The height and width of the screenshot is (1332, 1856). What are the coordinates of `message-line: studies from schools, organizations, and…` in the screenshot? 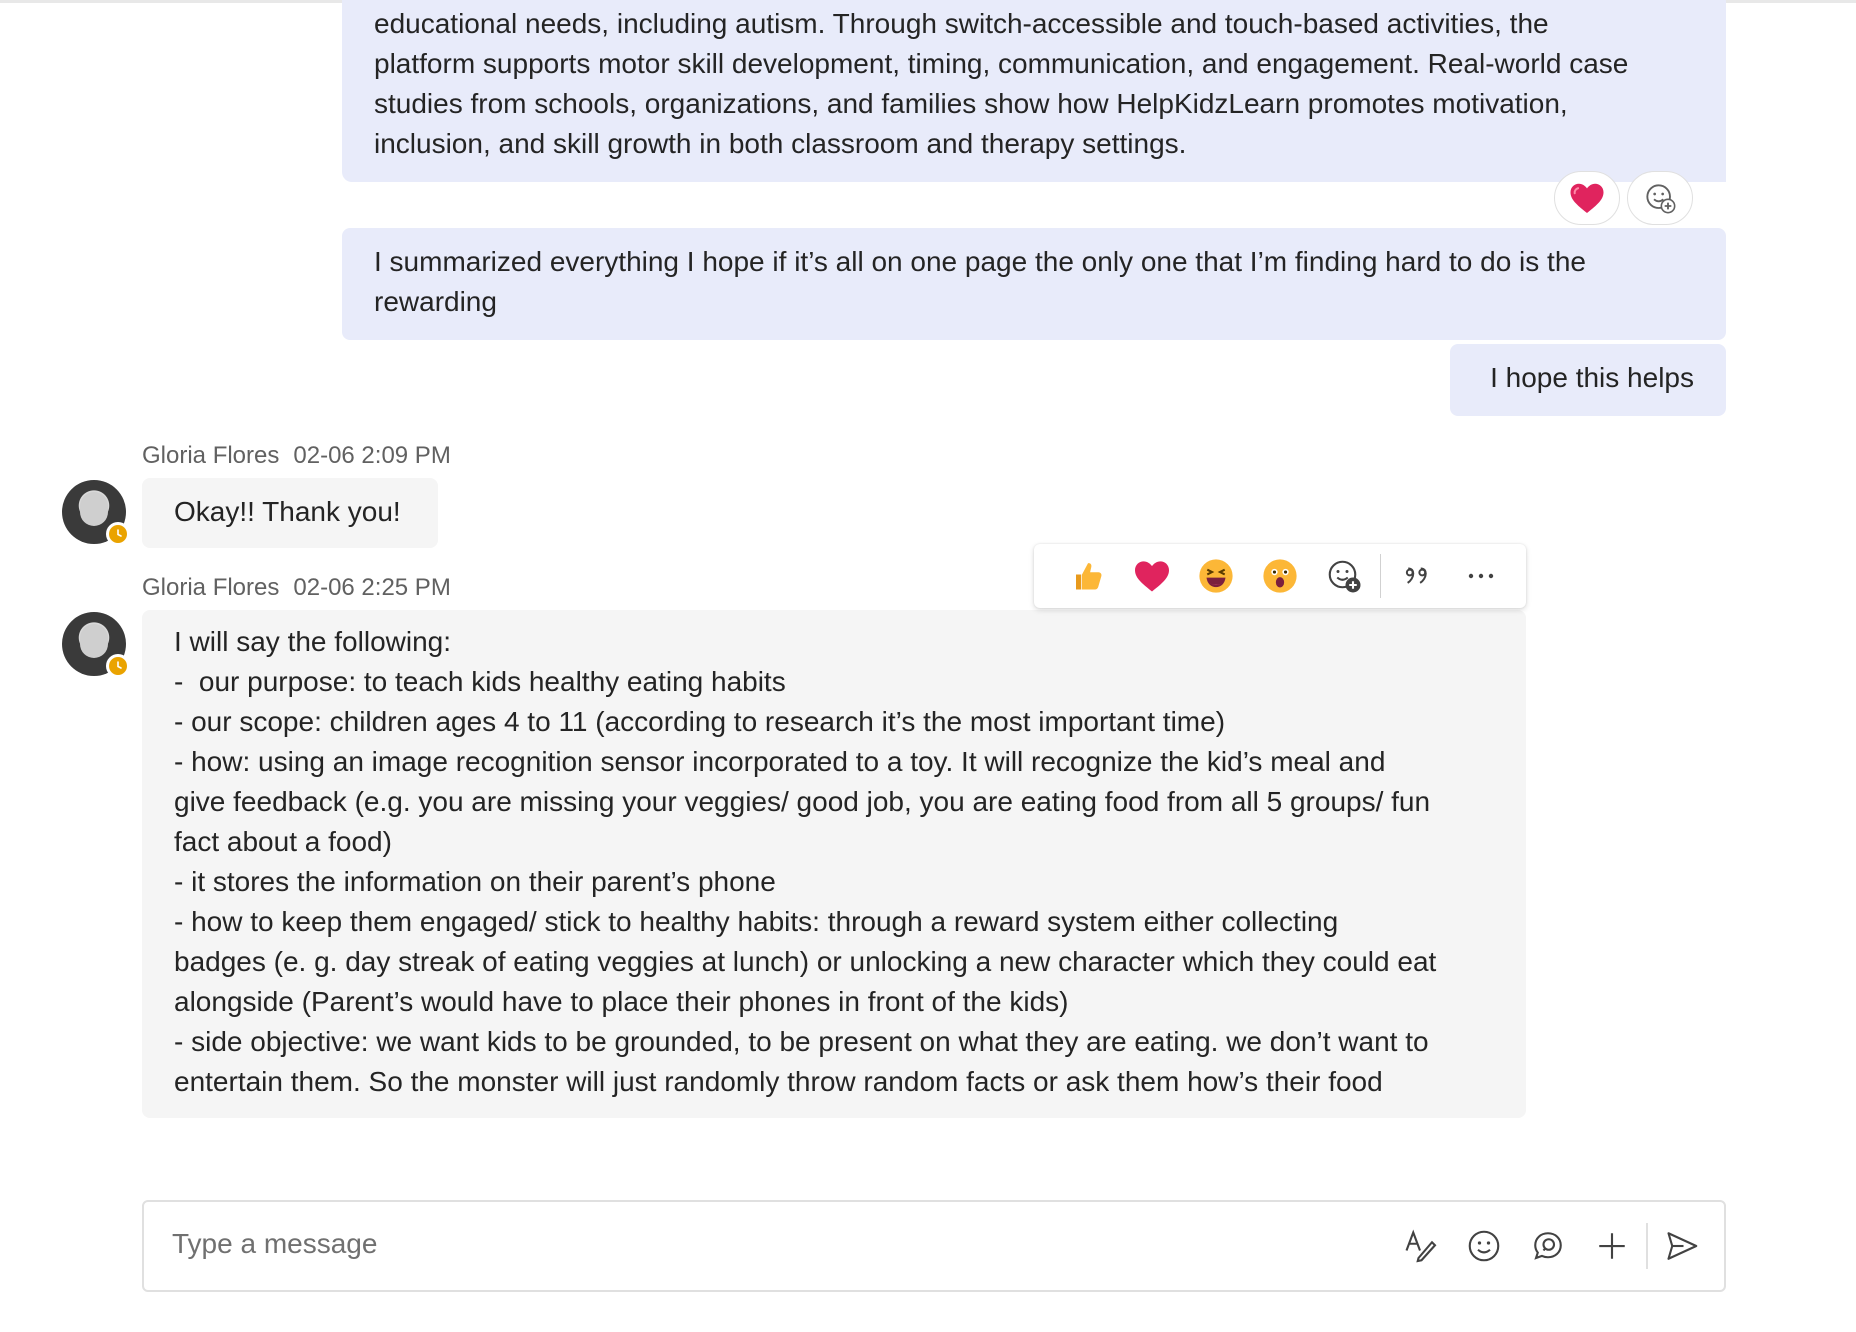 It's located at (971, 103).